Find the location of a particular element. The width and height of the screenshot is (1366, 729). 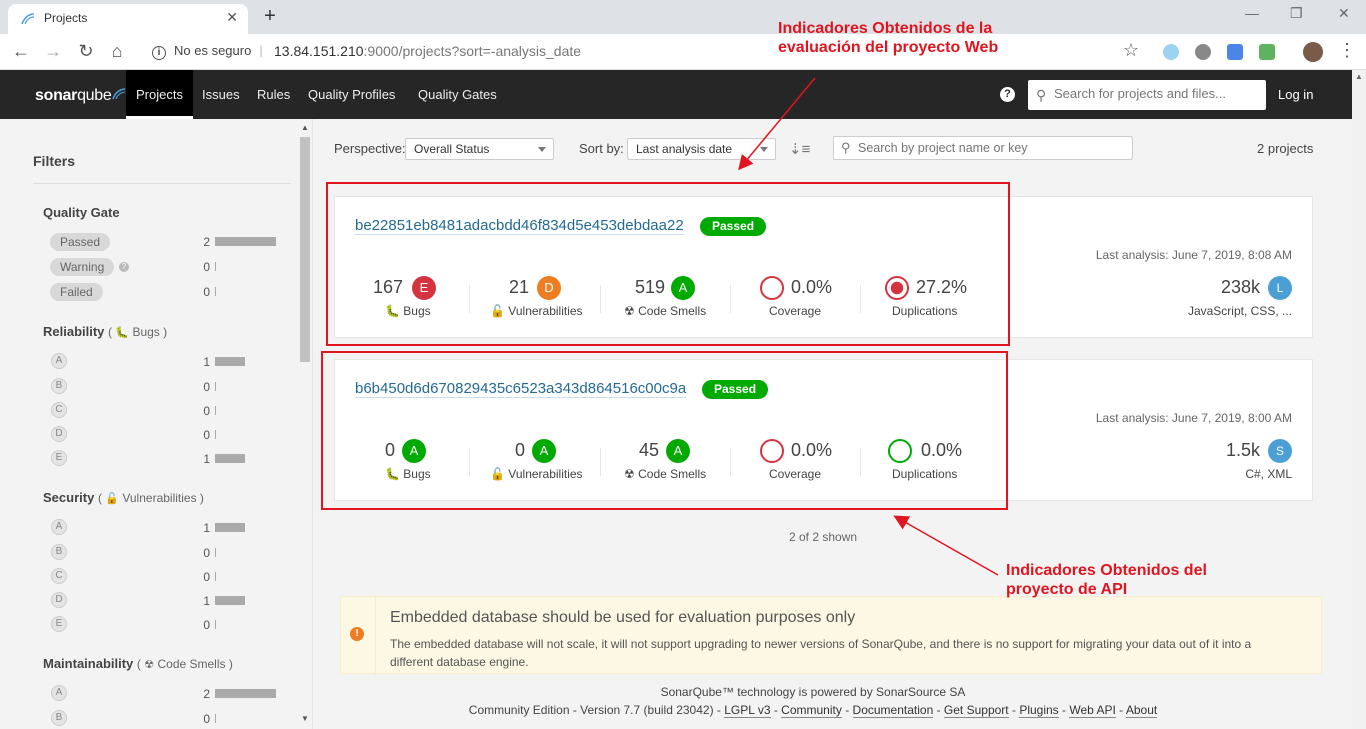

annotation-arrow-web is located at coordinates (777, 124).